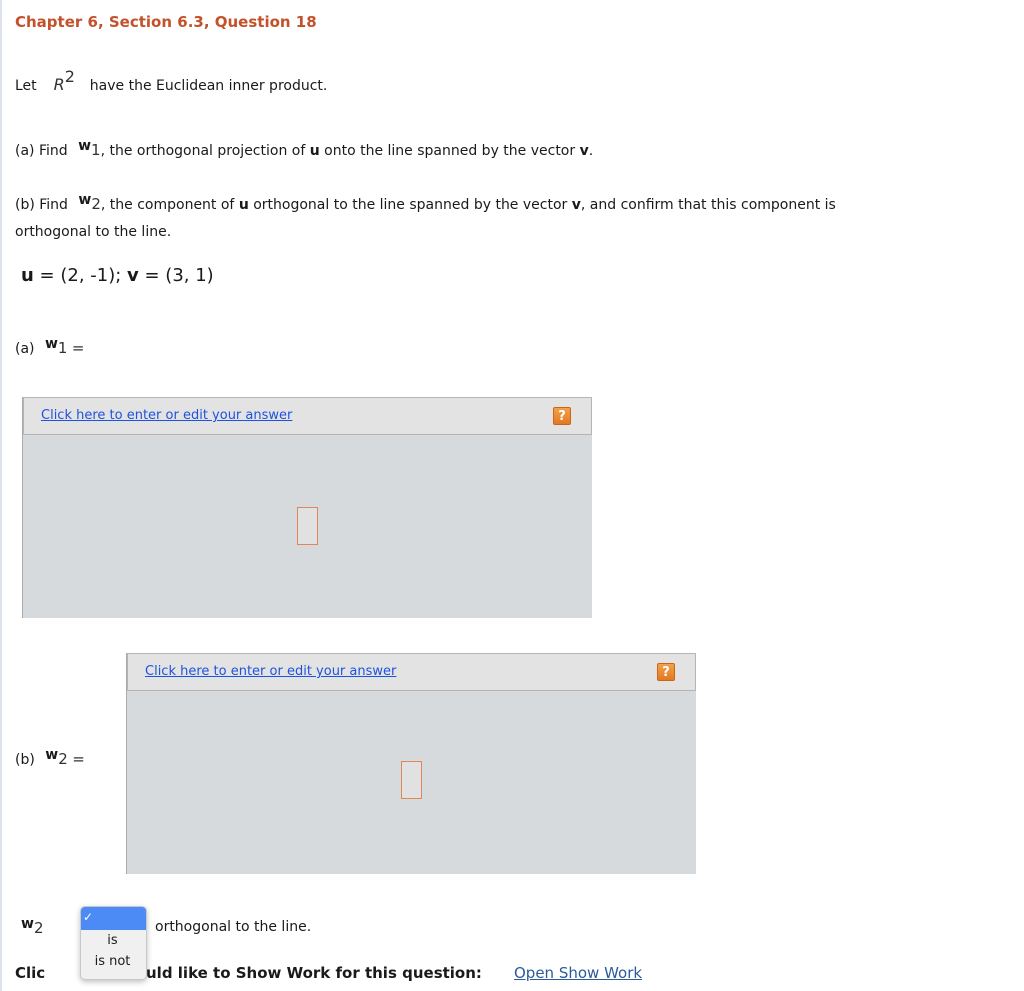  What do you see at coordinates (166, 22) in the screenshot?
I see `question-title: Chapter 6, Section 6.3, Question 18` at bounding box center [166, 22].